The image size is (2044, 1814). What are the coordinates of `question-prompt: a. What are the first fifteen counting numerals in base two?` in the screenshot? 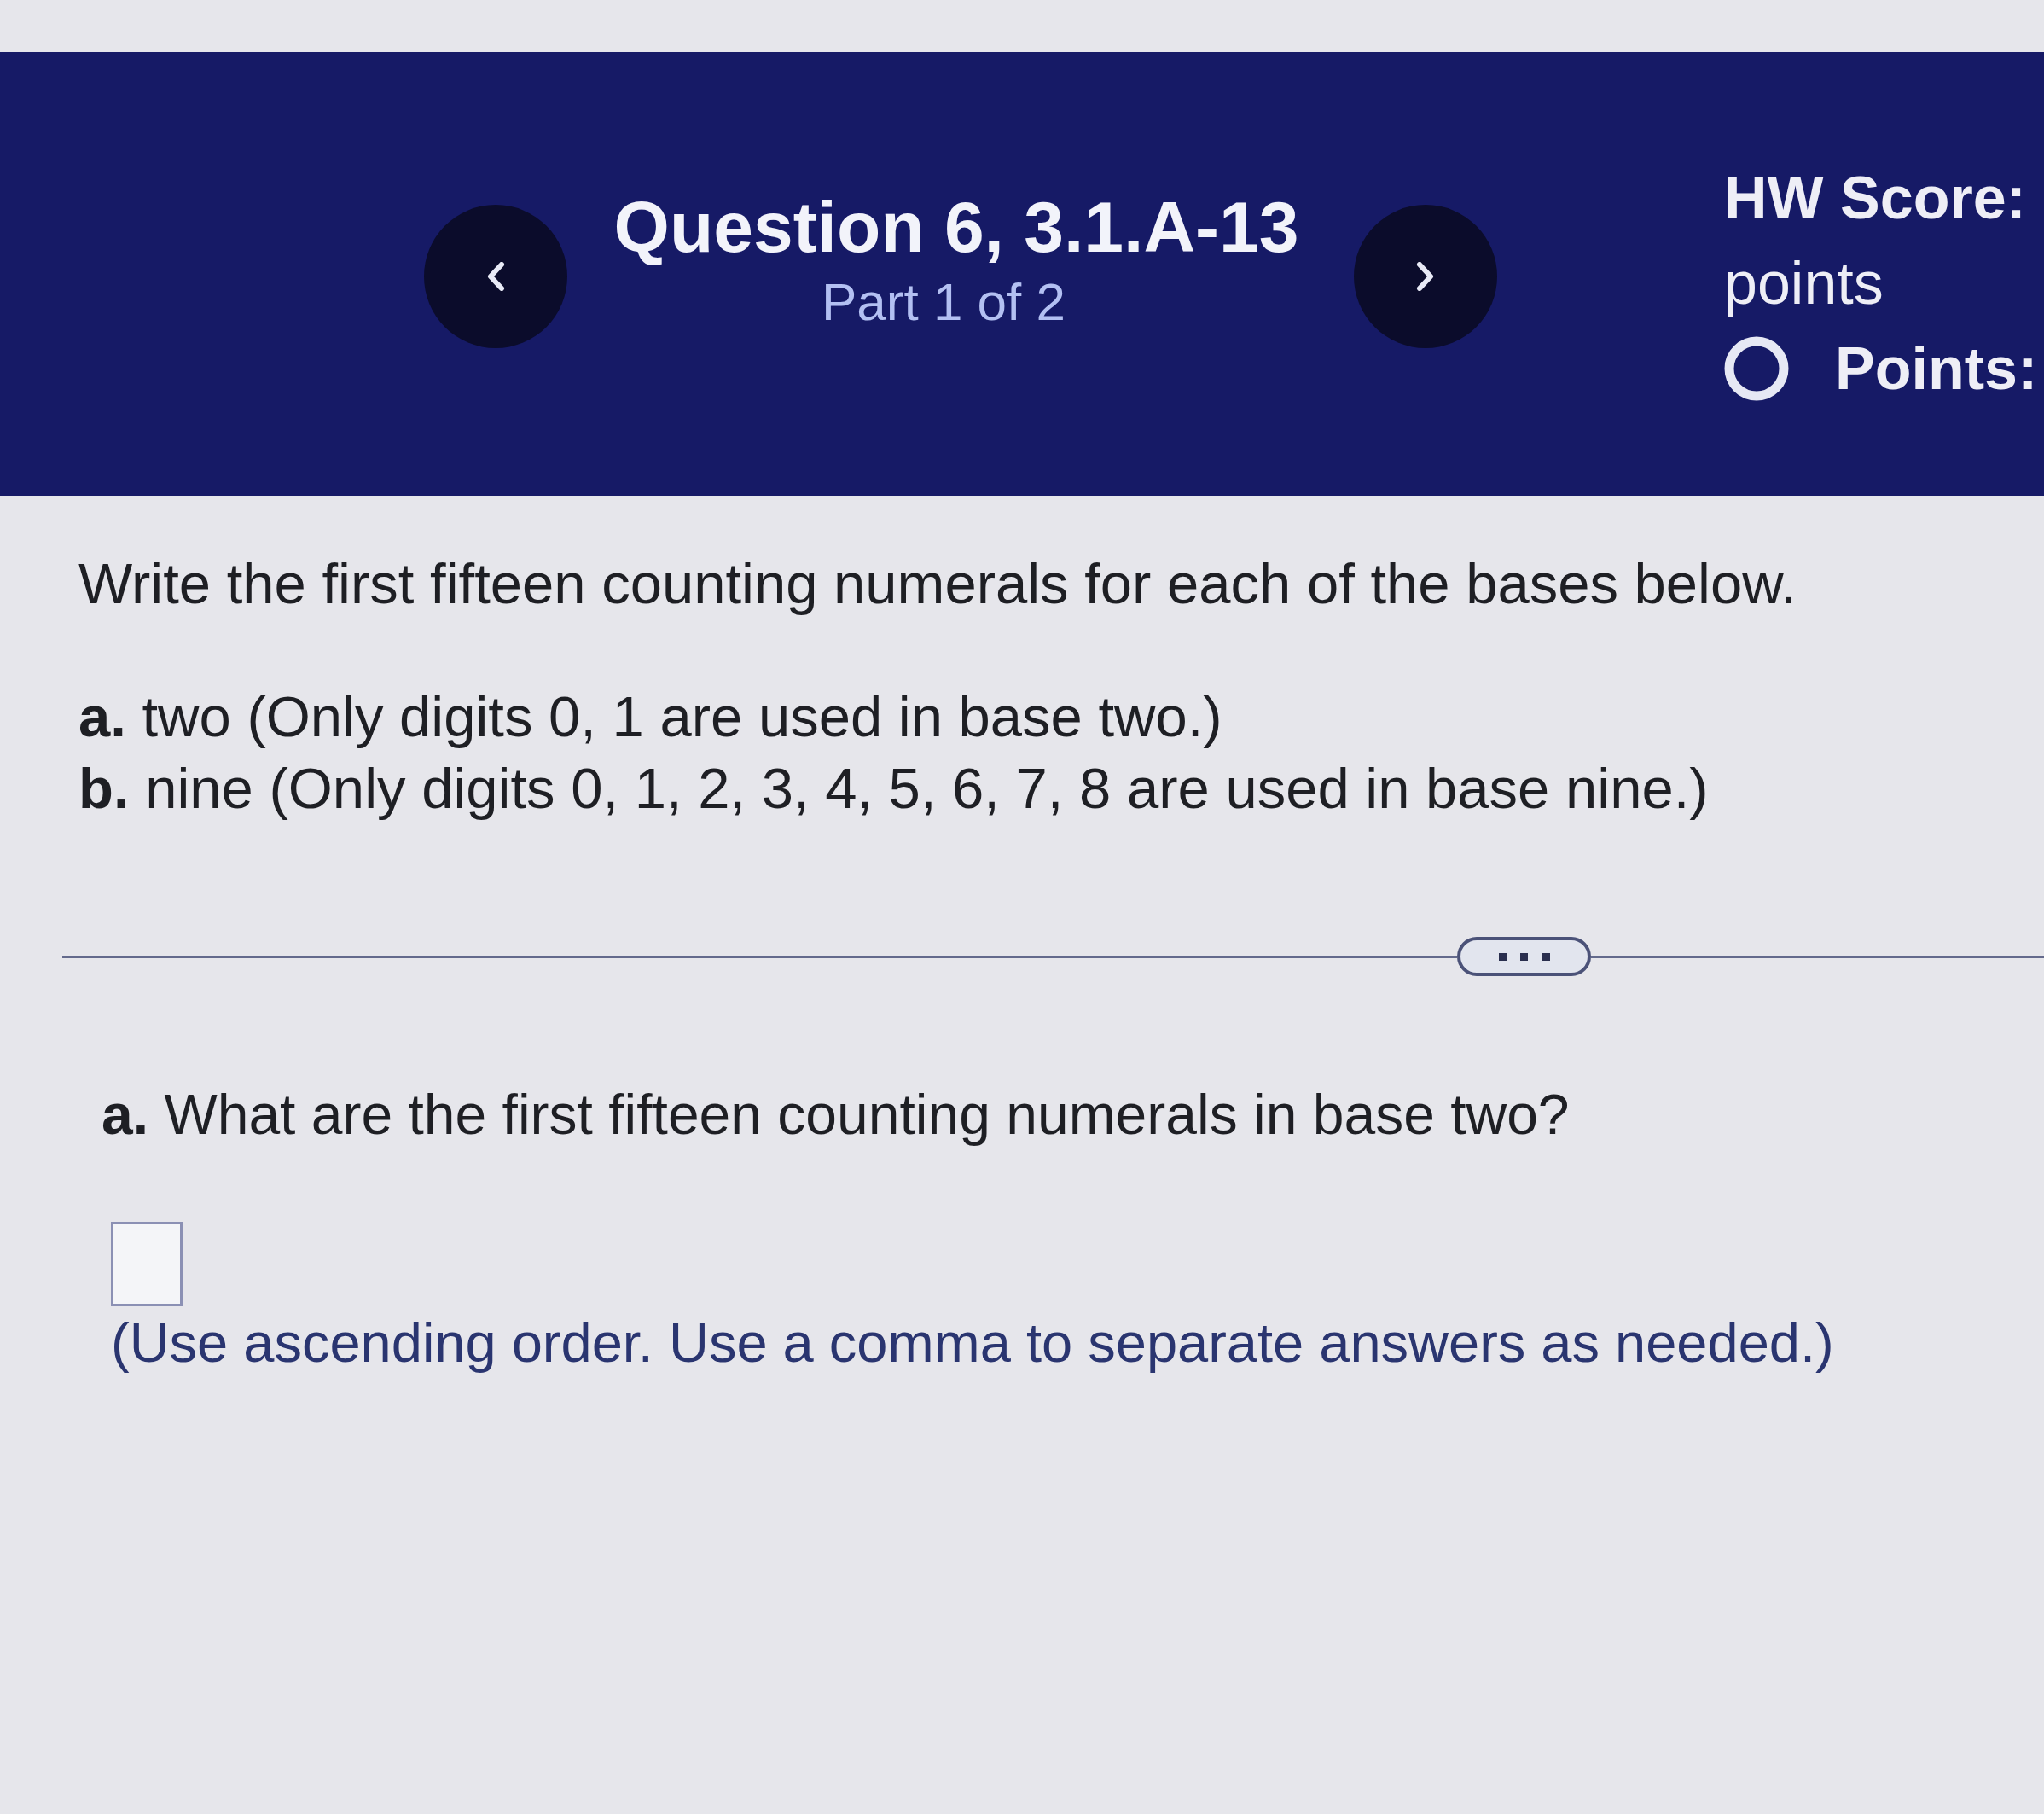 It's located at (836, 1115).